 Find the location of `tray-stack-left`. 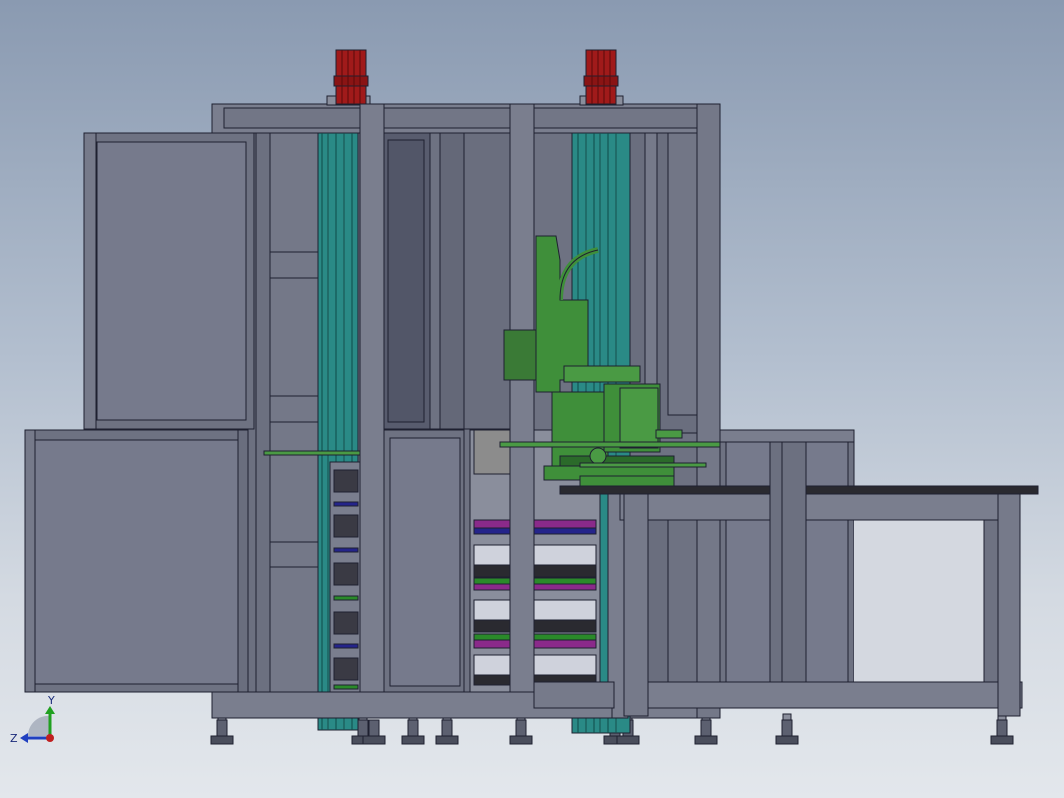

tray-stack-left is located at coordinates (345, 577).